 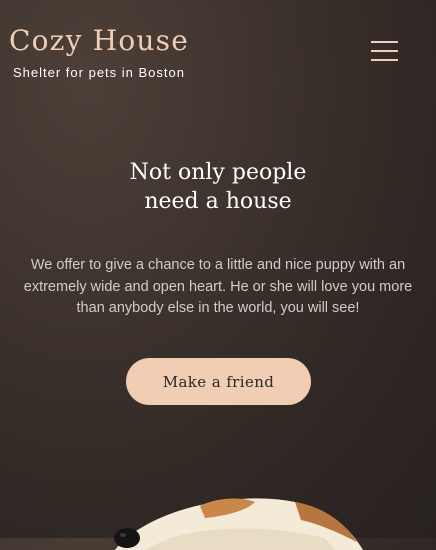 What do you see at coordinates (218, 172) in the screenshot?
I see `hero-title-line-1: Not only people` at bounding box center [218, 172].